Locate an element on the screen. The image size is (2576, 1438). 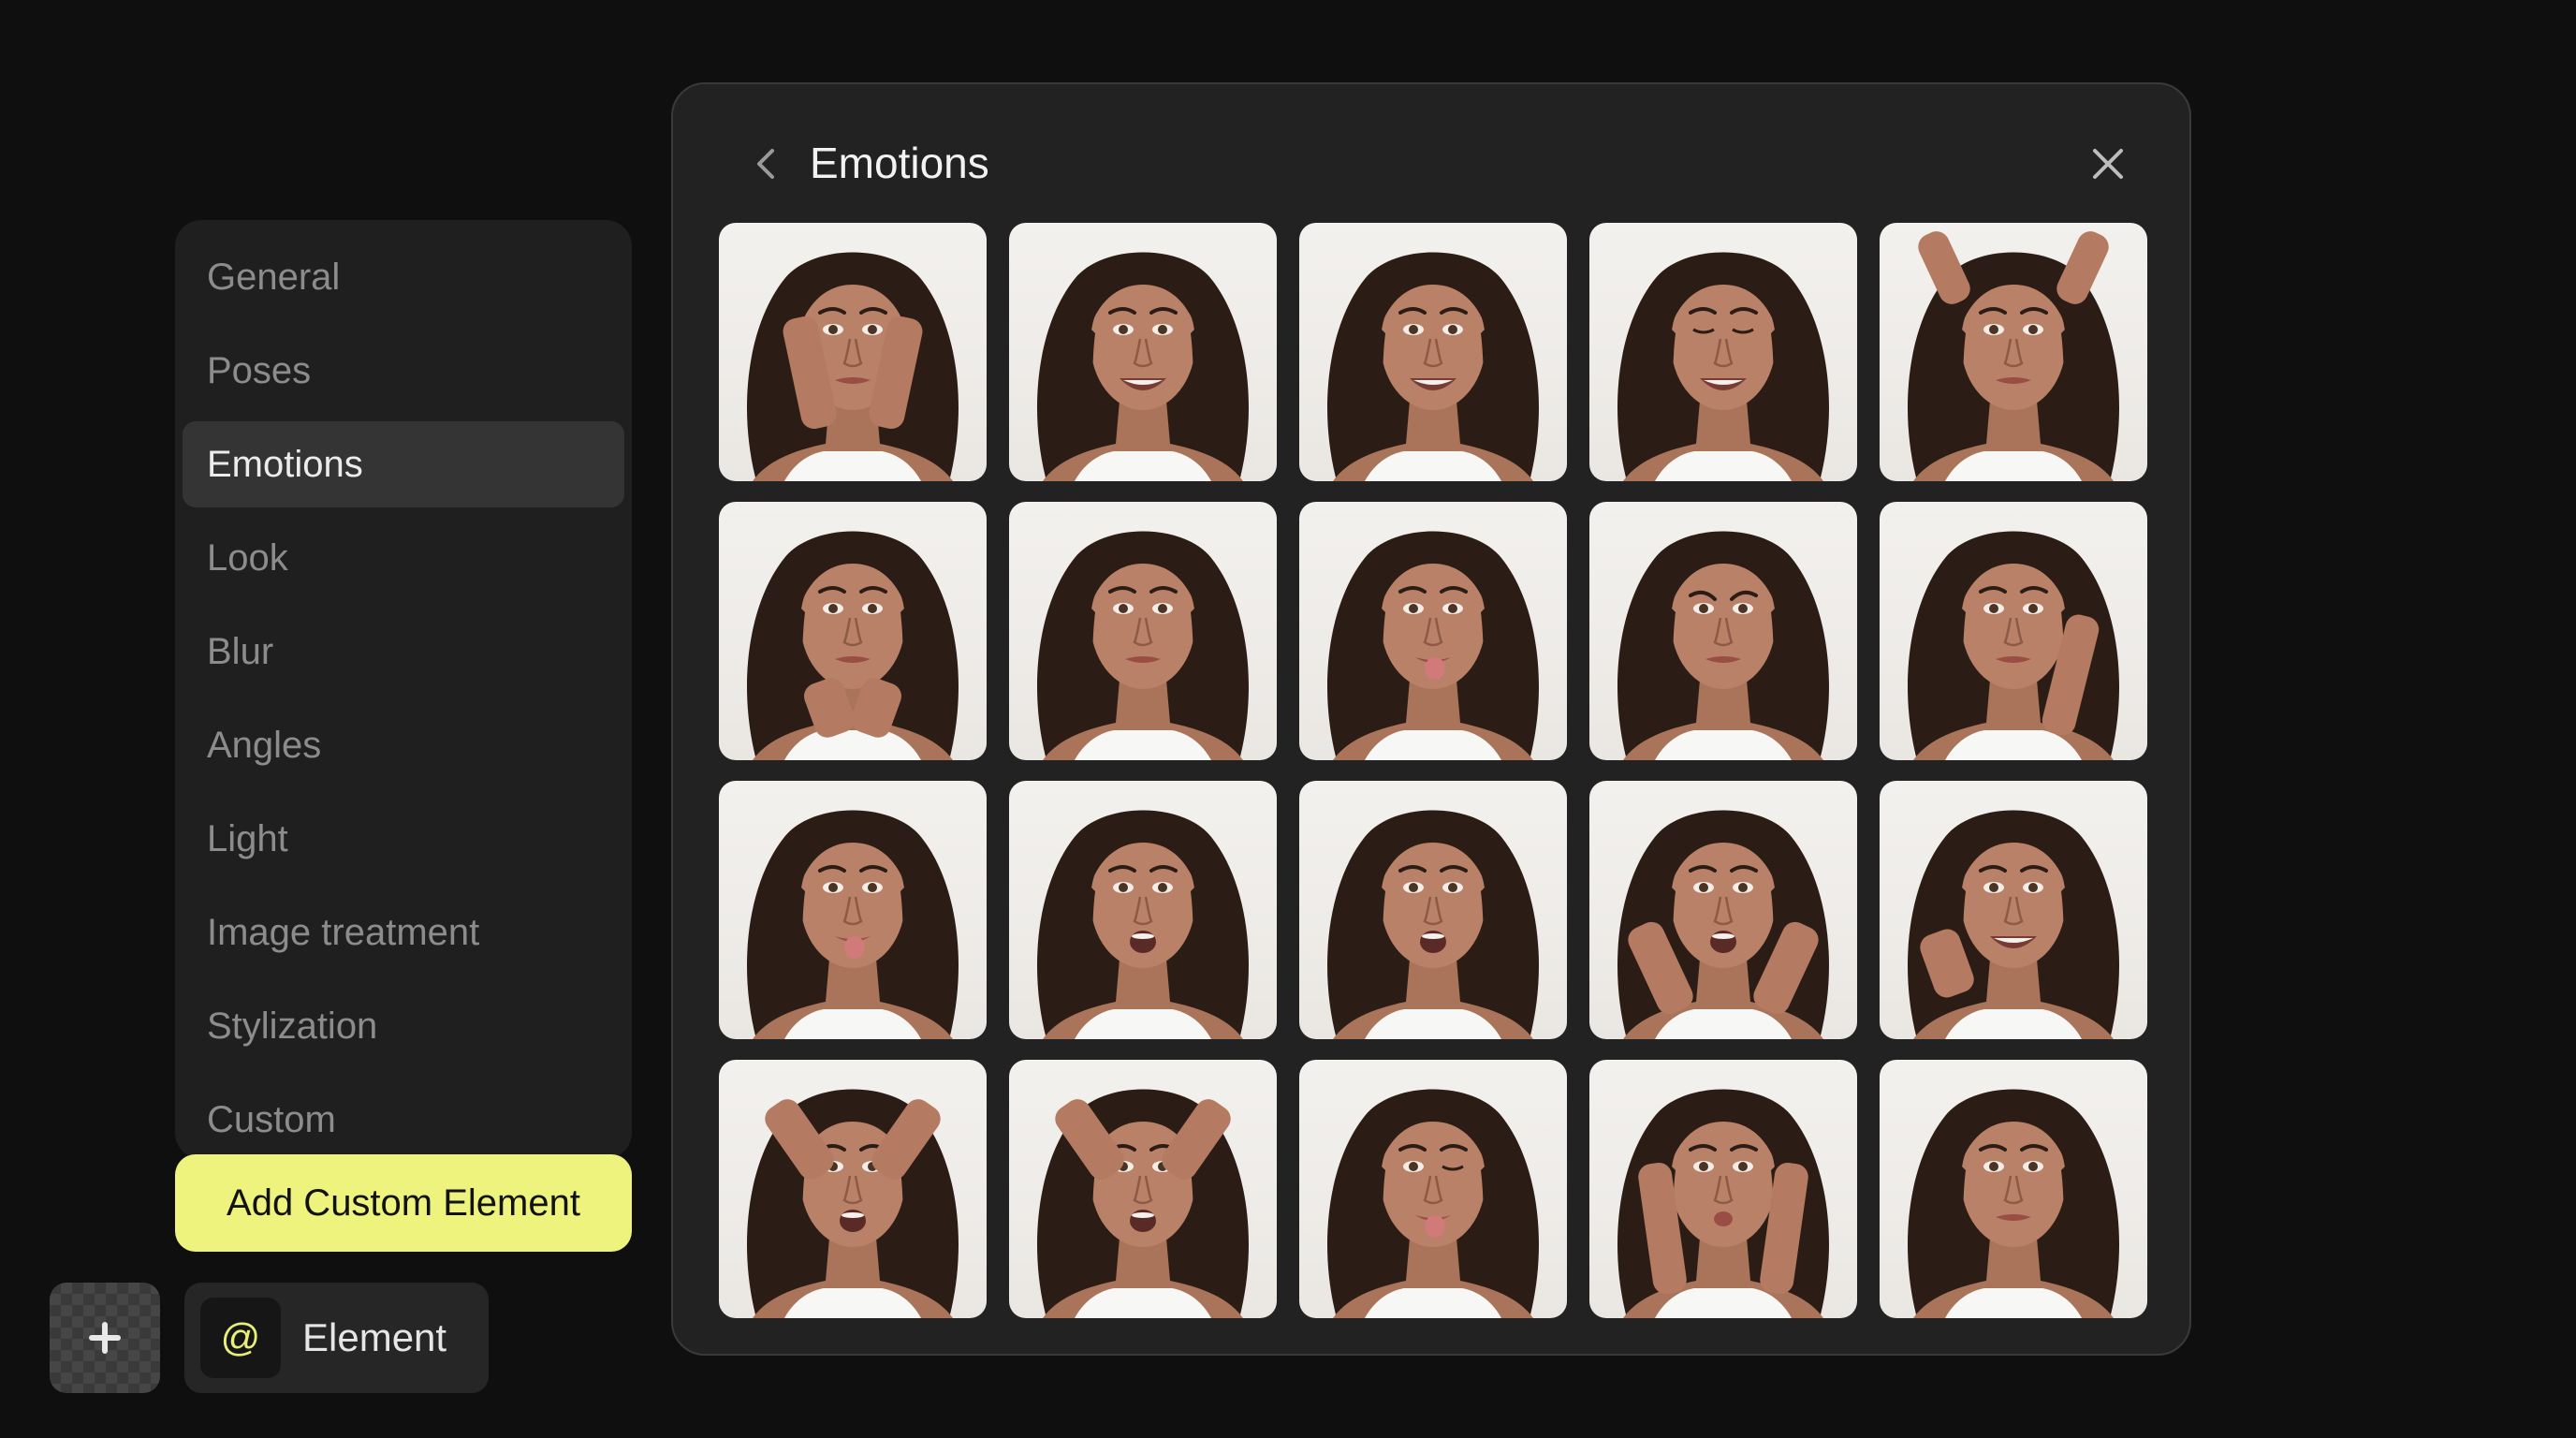
emotion-thumbnail-tongue-out is located at coordinates (853, 910).